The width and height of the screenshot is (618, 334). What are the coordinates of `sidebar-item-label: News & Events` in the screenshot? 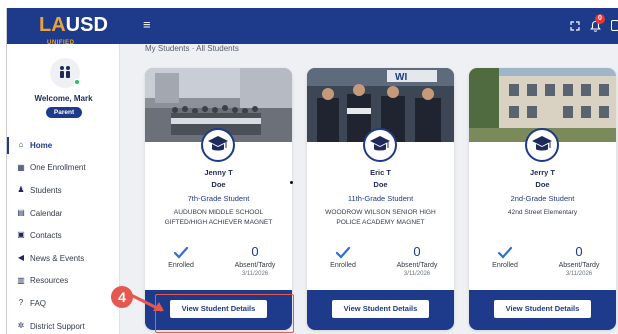 It's located at (57, 258).